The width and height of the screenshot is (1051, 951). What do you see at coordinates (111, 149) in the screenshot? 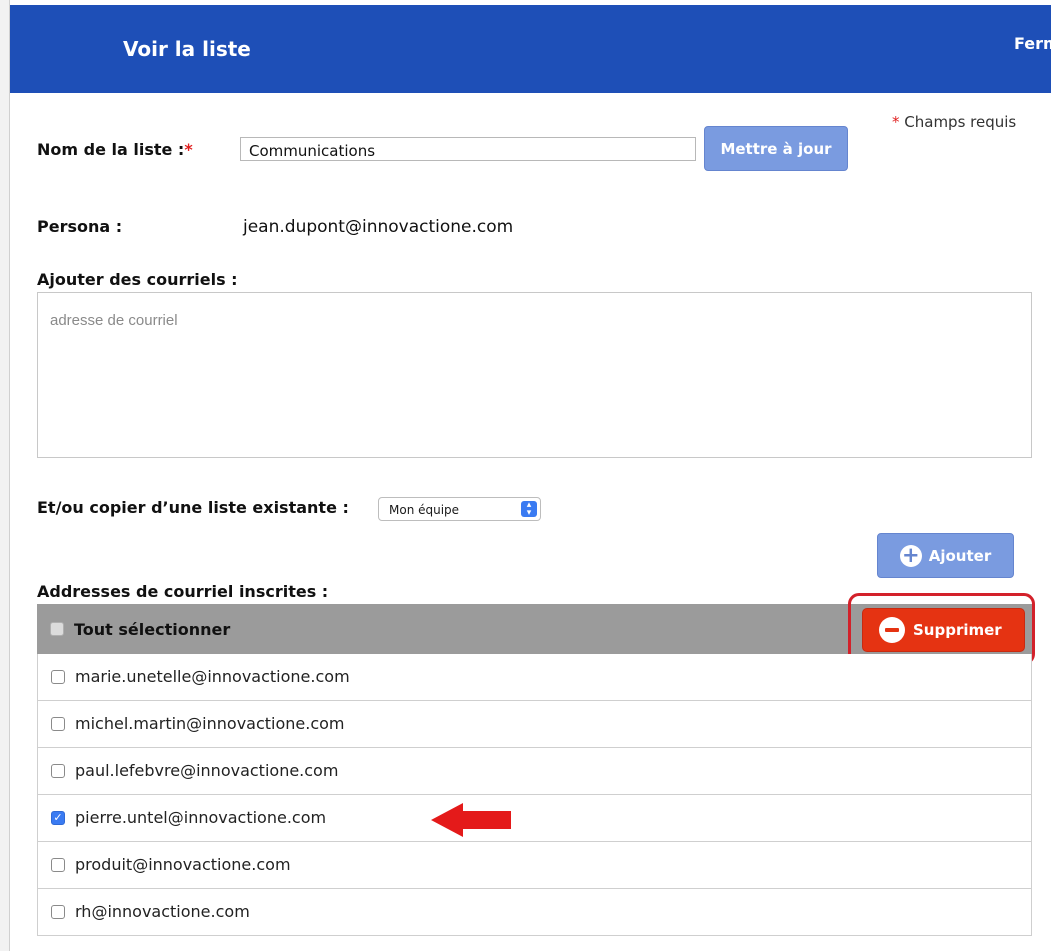
I see `list-name-label-text: Nom de la liste :` at bounding box center [111, 149].